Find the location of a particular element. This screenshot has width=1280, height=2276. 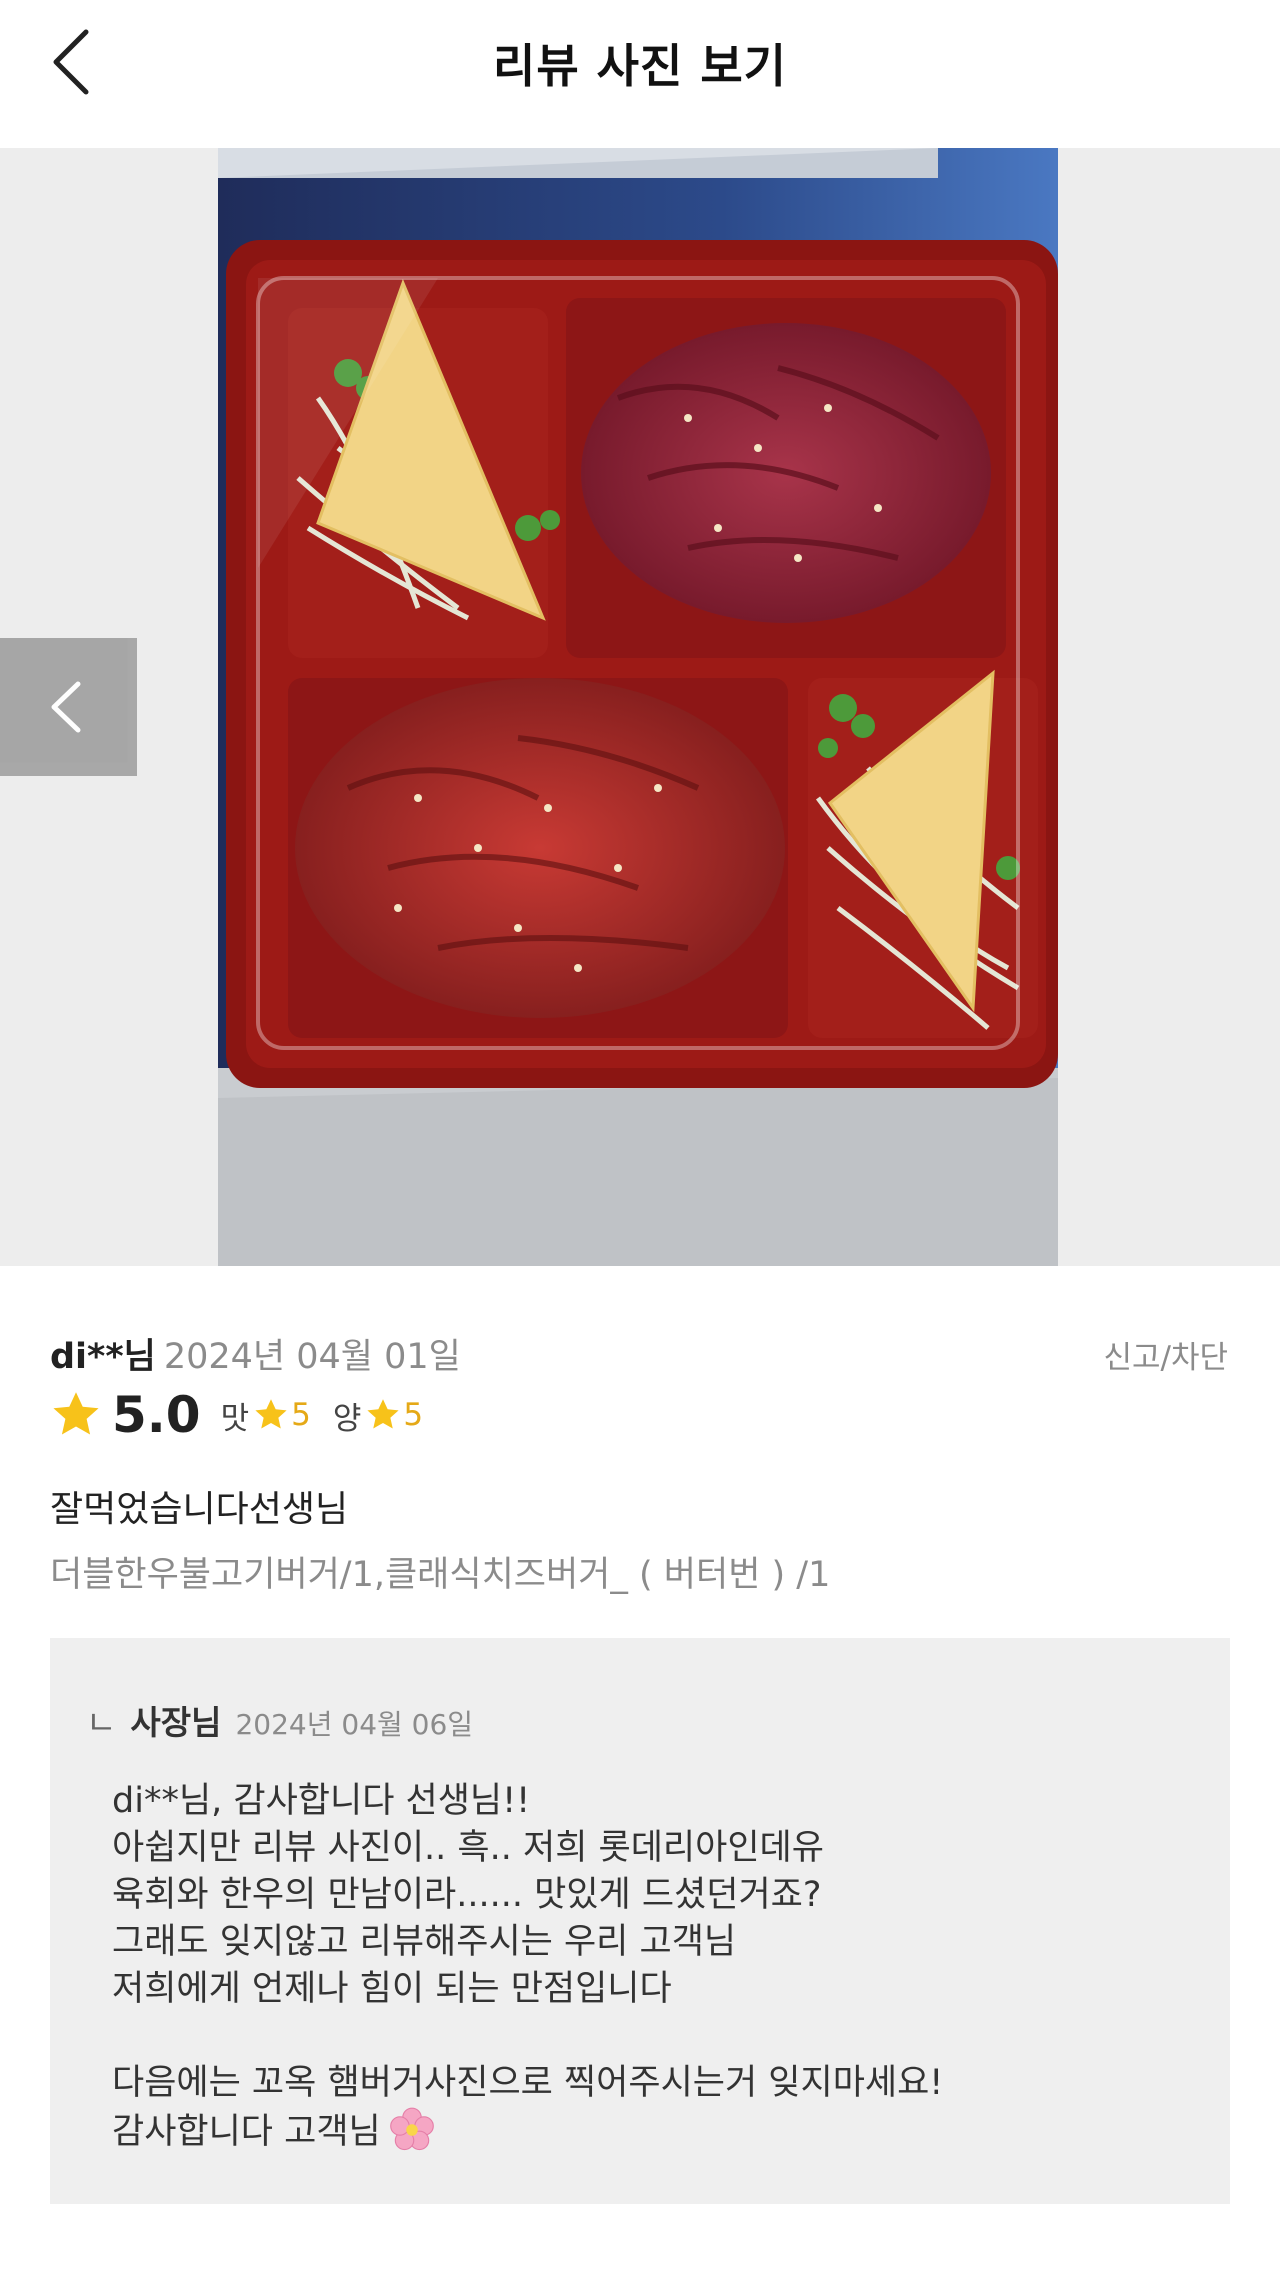

review-meta: di**님 2024년 04월 01일 is located at coordinates (255, 1353).